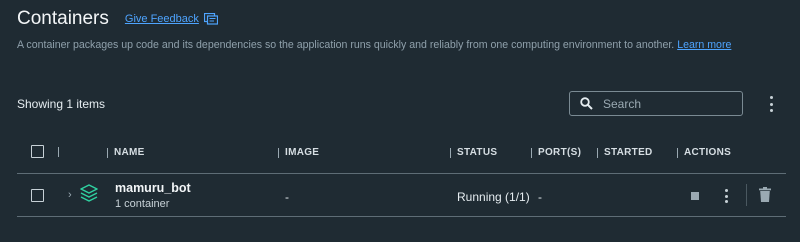  What do you see at coordinates (668, 103) in the screenshot?
I see `search-input` at bounding box center [668, 103].